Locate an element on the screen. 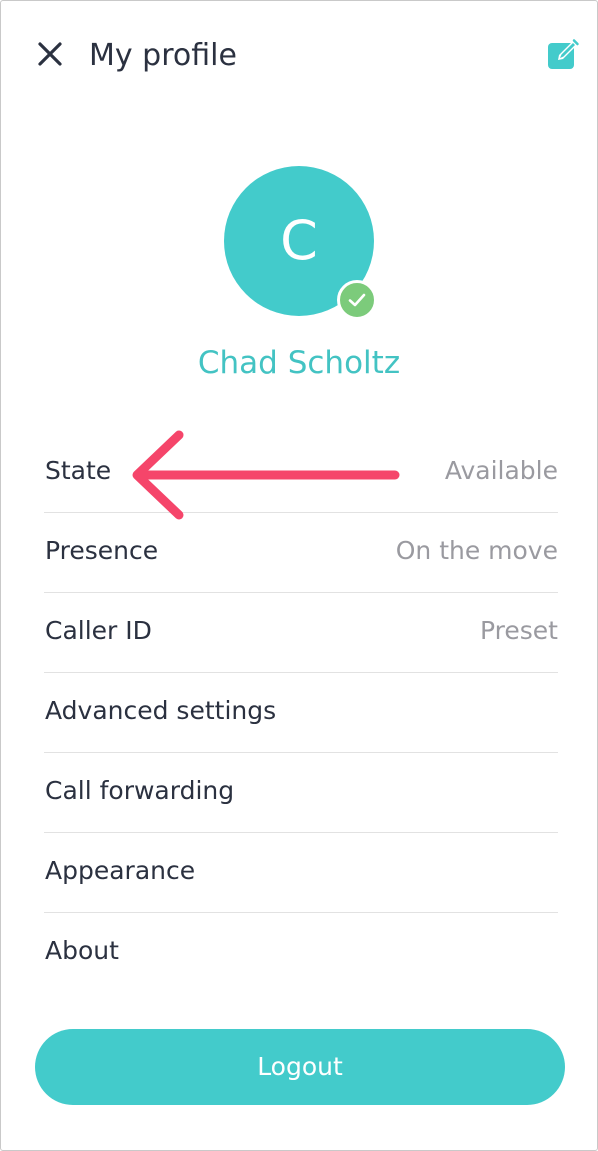 Image resolution: width=598 pixels, height=1151 pixels. menu-item-appearance: Appearance is located at coordinates (301, 873).